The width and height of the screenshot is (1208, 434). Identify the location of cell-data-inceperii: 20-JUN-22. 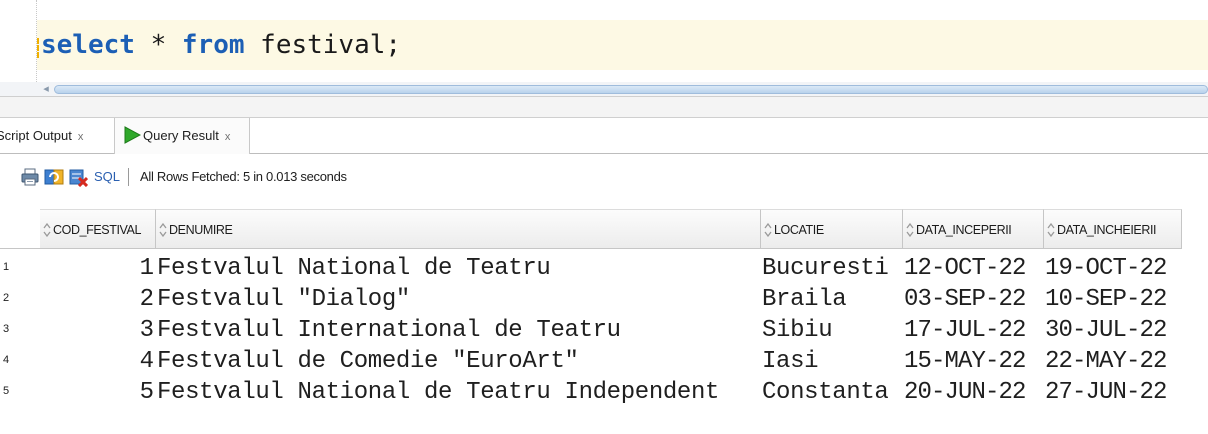
(972, 392).